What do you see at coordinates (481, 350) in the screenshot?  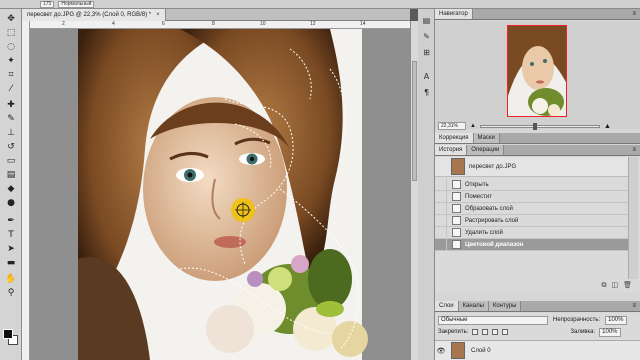 I see `layer-name: Слой 0` at bounding box center [481, 350].